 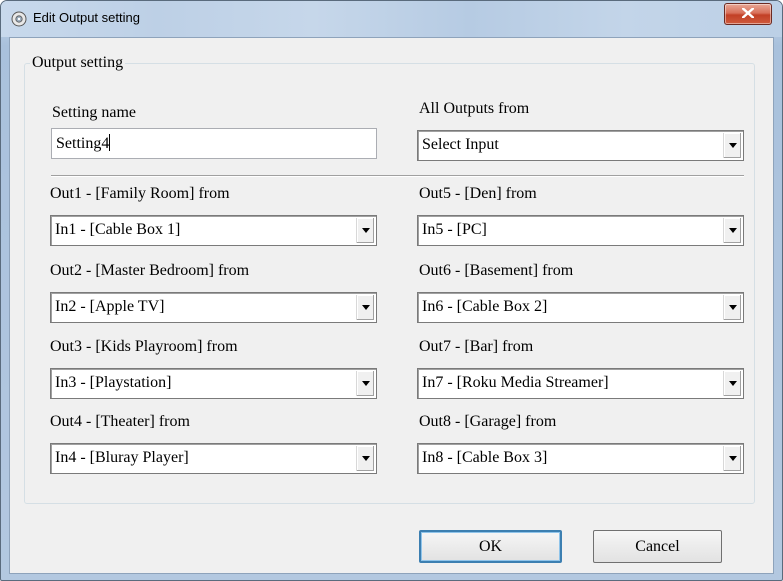 I want to click on out4-value: In4 - [Bluray Player], so click(x=122, y=457).